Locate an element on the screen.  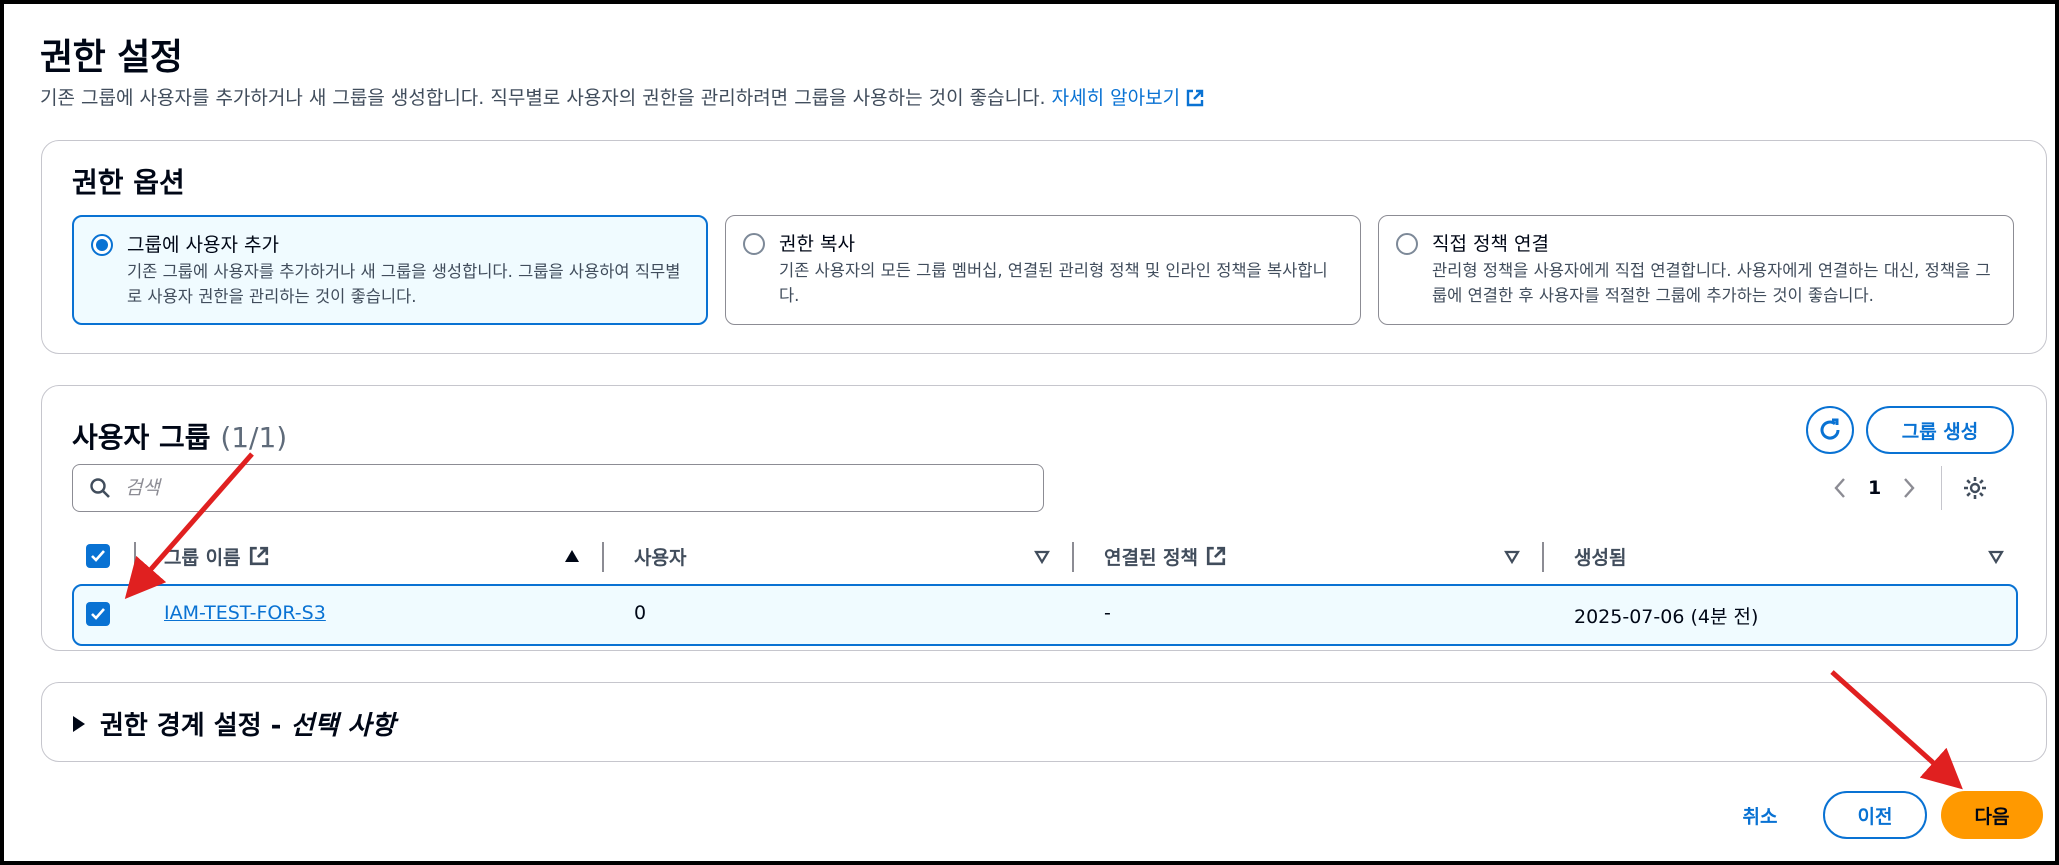
refresh-icon is located at coordinates (1830, 429).